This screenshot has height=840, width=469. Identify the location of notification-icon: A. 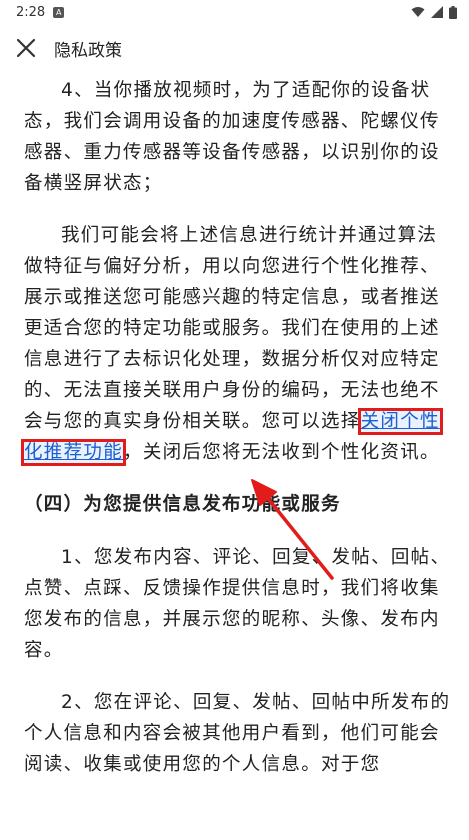
(59, 12).